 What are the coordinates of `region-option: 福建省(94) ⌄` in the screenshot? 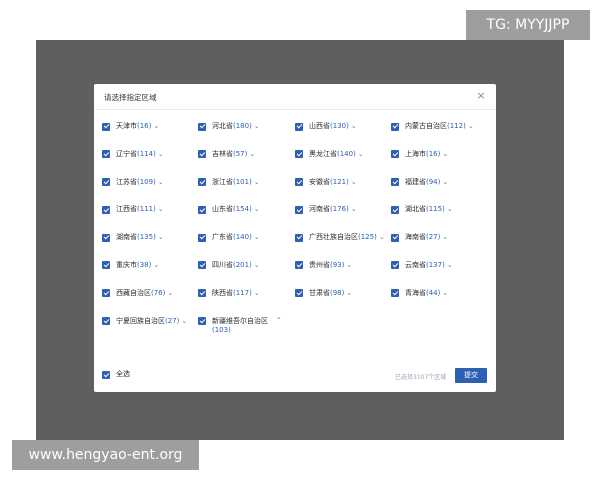 It's located at (419, 182).